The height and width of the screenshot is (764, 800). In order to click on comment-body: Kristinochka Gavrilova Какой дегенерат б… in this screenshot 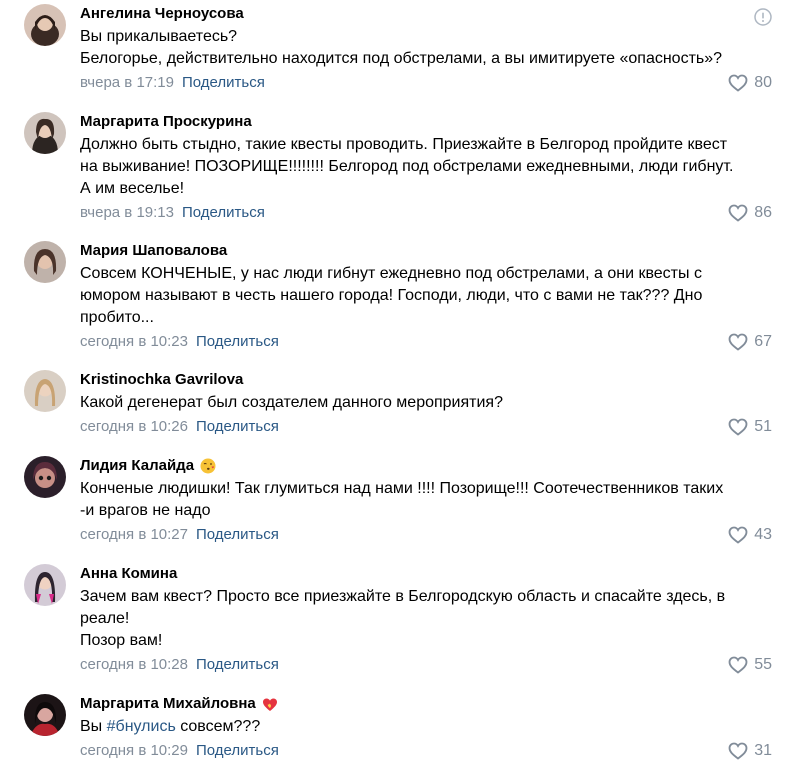, I will do `click(426, 403)`.